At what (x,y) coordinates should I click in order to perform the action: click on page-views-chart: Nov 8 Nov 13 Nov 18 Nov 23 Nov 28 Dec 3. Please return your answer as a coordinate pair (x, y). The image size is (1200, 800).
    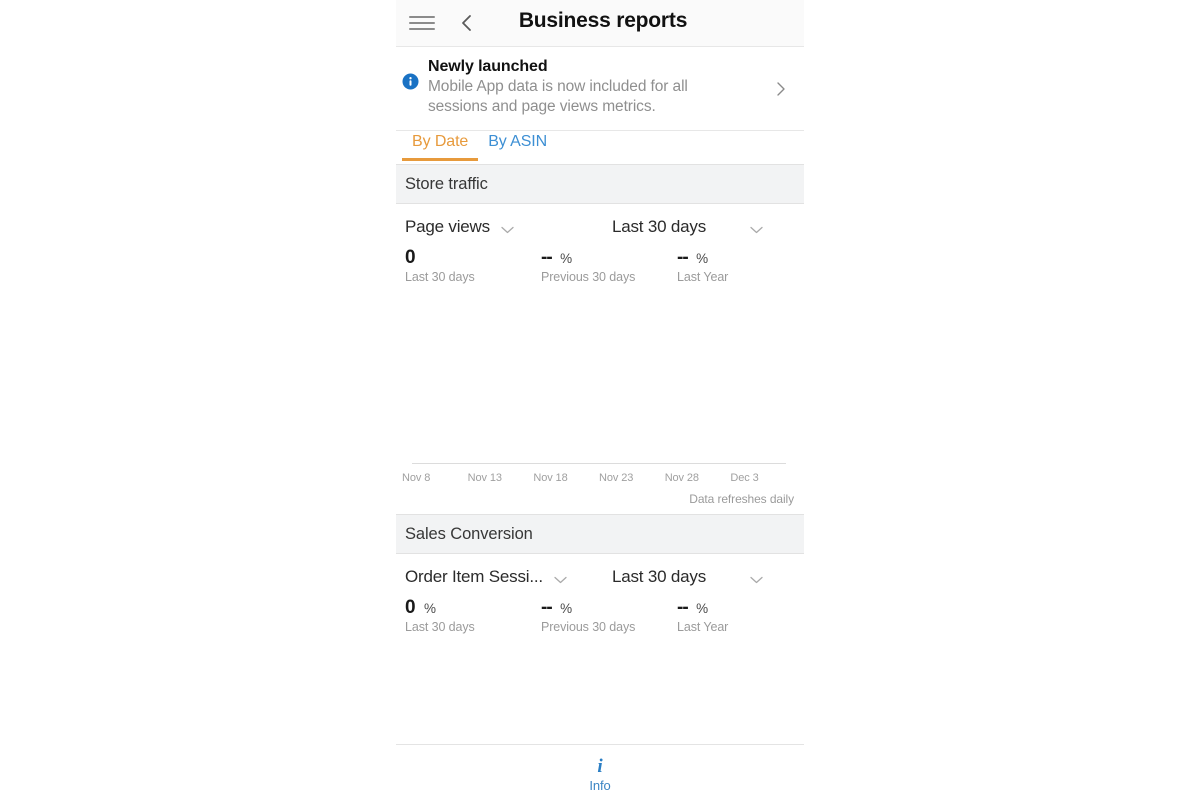
    Looking at the image, I should click on (600, 392).